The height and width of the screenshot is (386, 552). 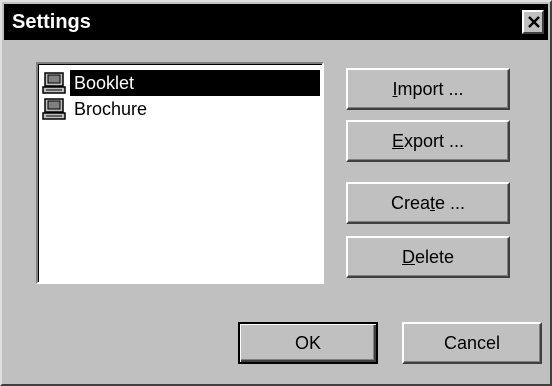 I want to click on cancel-button: Cancel, so click(x=472, y=343).